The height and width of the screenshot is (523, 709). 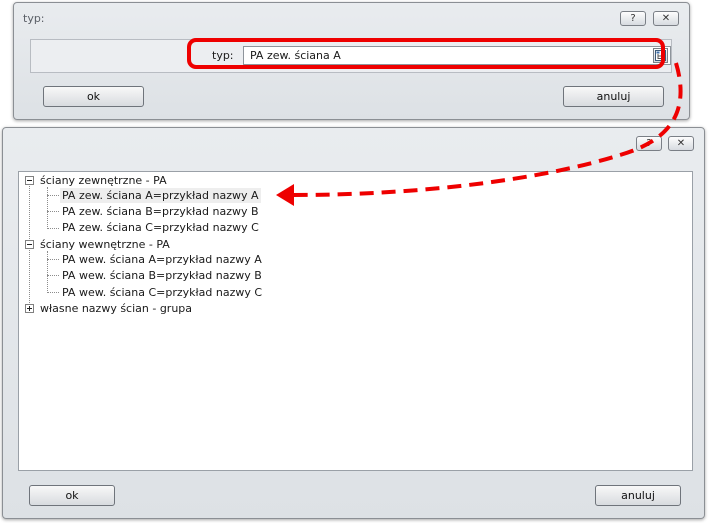 I want to click on type-dialog-title: typ:, so click(x=34, y=18).